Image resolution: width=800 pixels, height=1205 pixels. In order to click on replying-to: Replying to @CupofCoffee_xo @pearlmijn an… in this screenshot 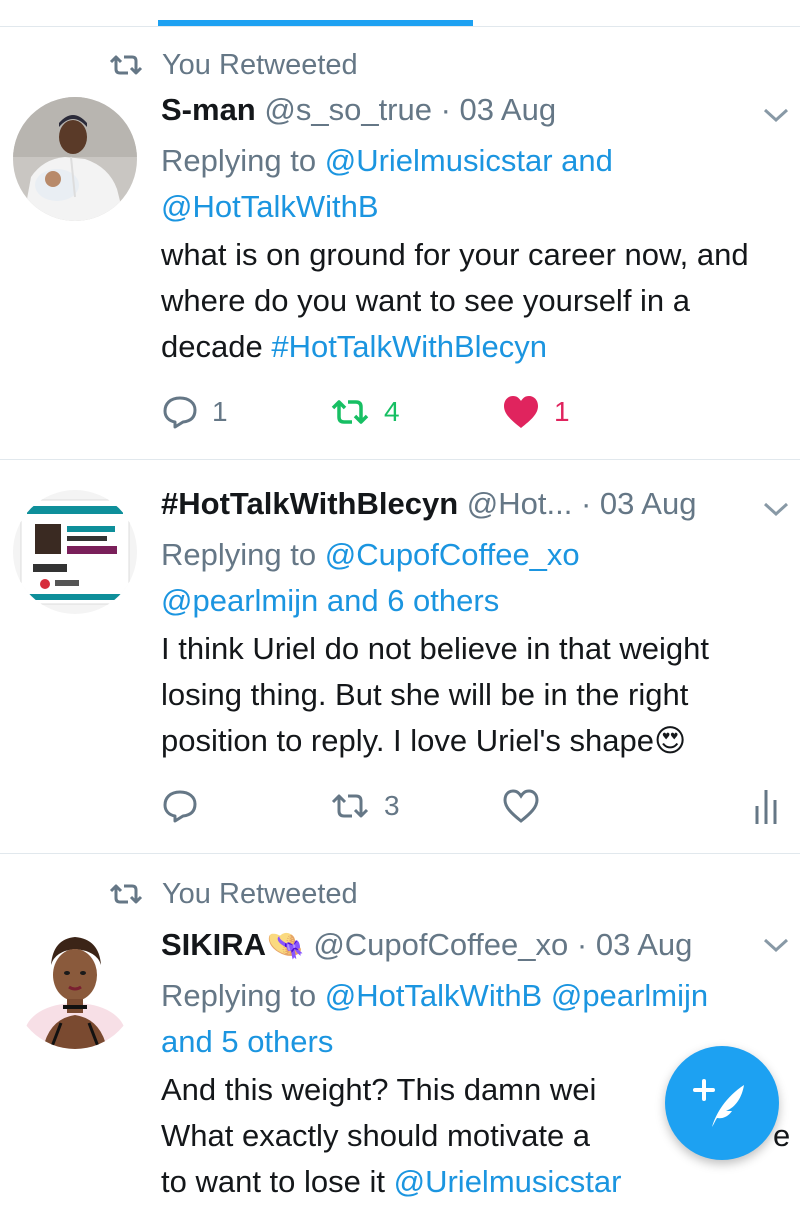, I will do `click(471, 578)`.